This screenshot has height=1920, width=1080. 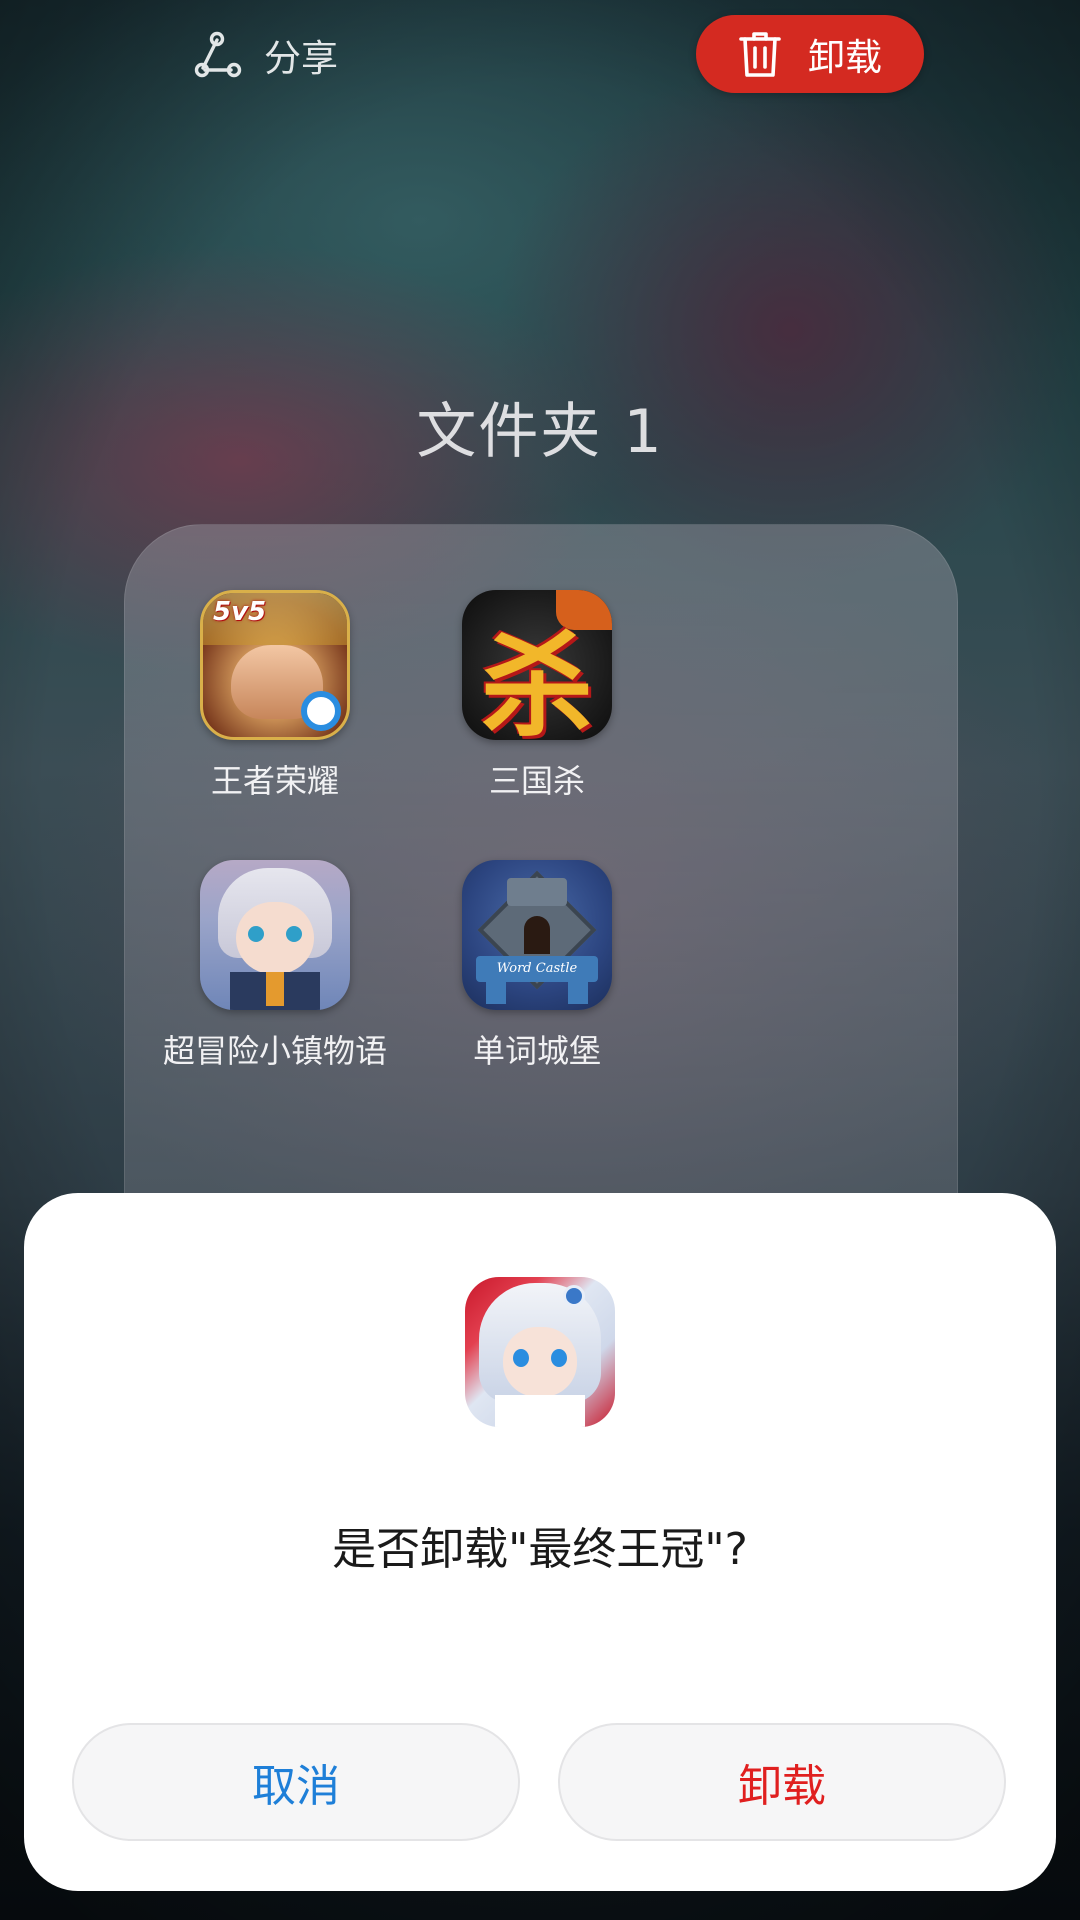 I want to click on app-label: 单词城堡, so click(x=536, y=1051).